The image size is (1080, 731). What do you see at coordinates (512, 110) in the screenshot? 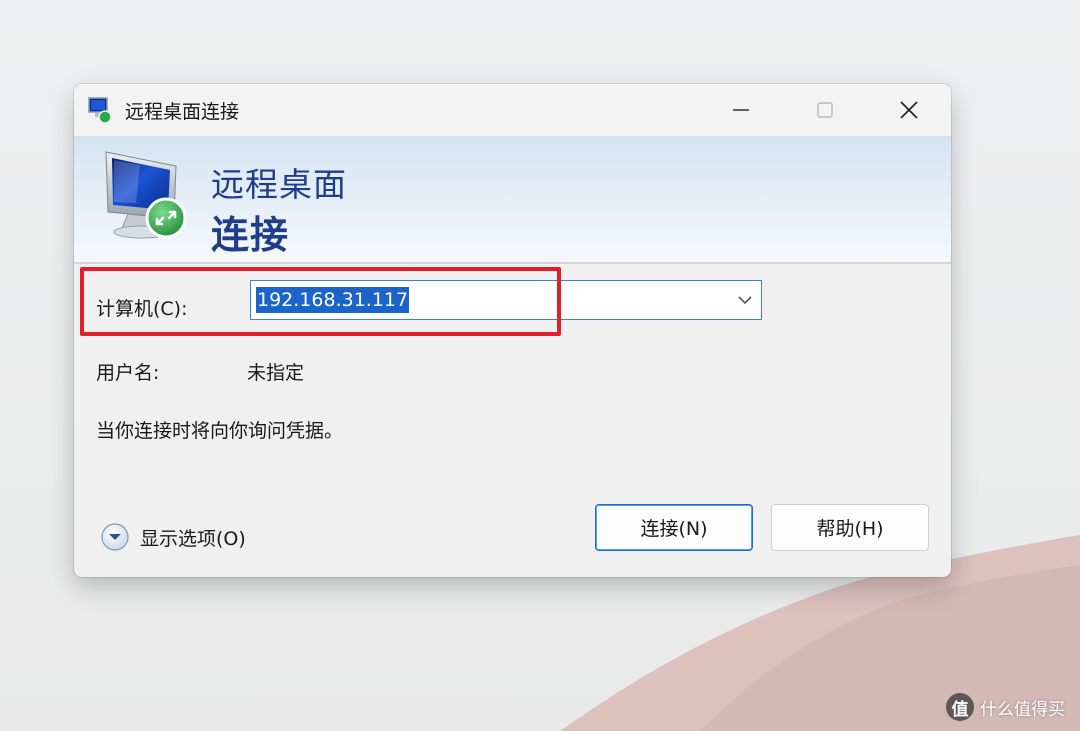
I see `title-bar: 远程桌面连接` at bounding box center [512, 110].